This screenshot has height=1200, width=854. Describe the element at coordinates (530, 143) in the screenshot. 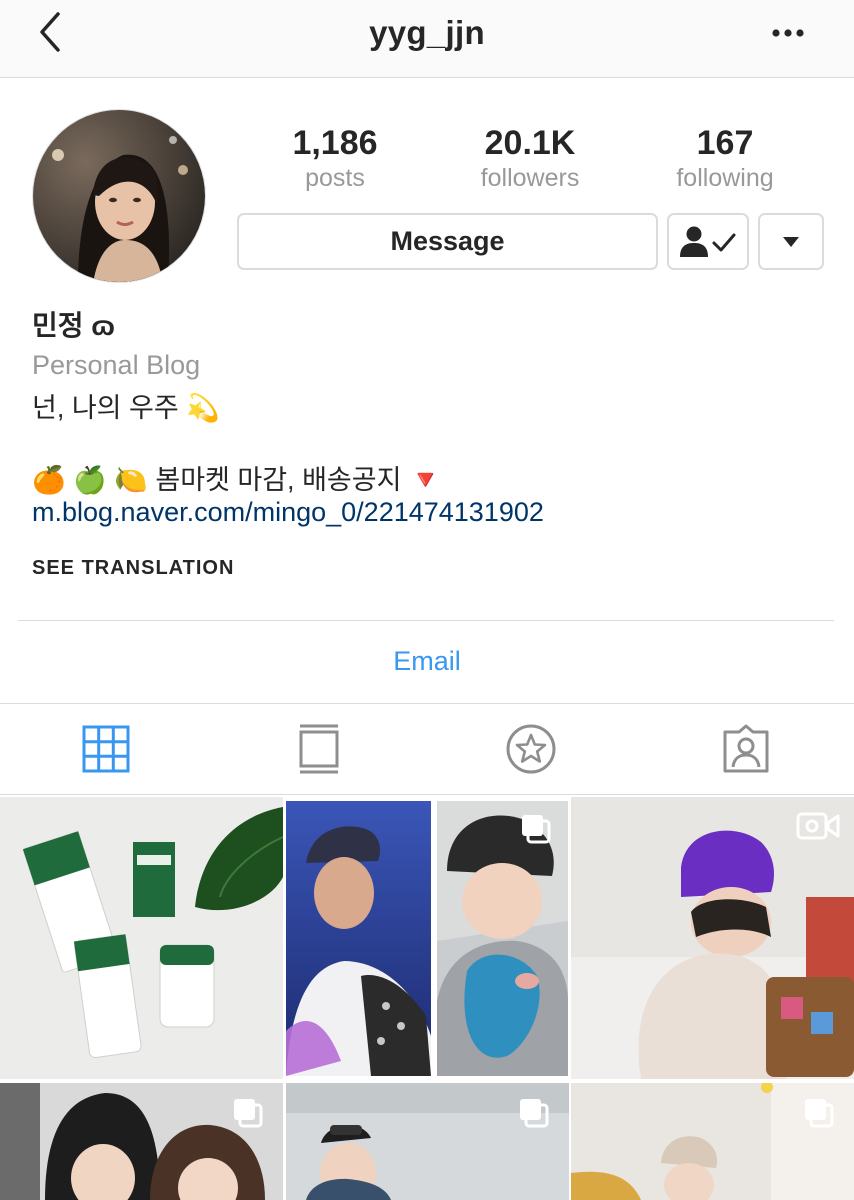

I see `followers-count: 20.1K` at that location.